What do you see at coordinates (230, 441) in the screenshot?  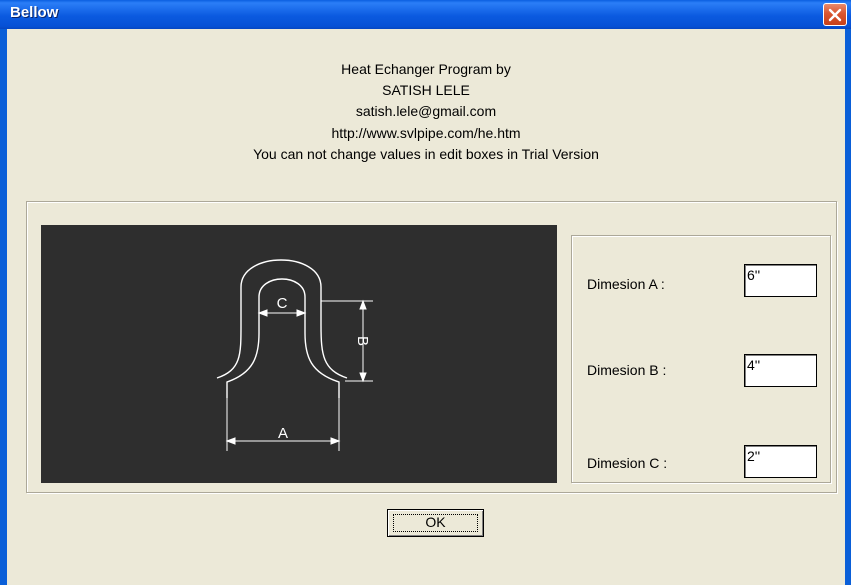 I see `dim-a-arrow-left` at bounding box center [230, 441].